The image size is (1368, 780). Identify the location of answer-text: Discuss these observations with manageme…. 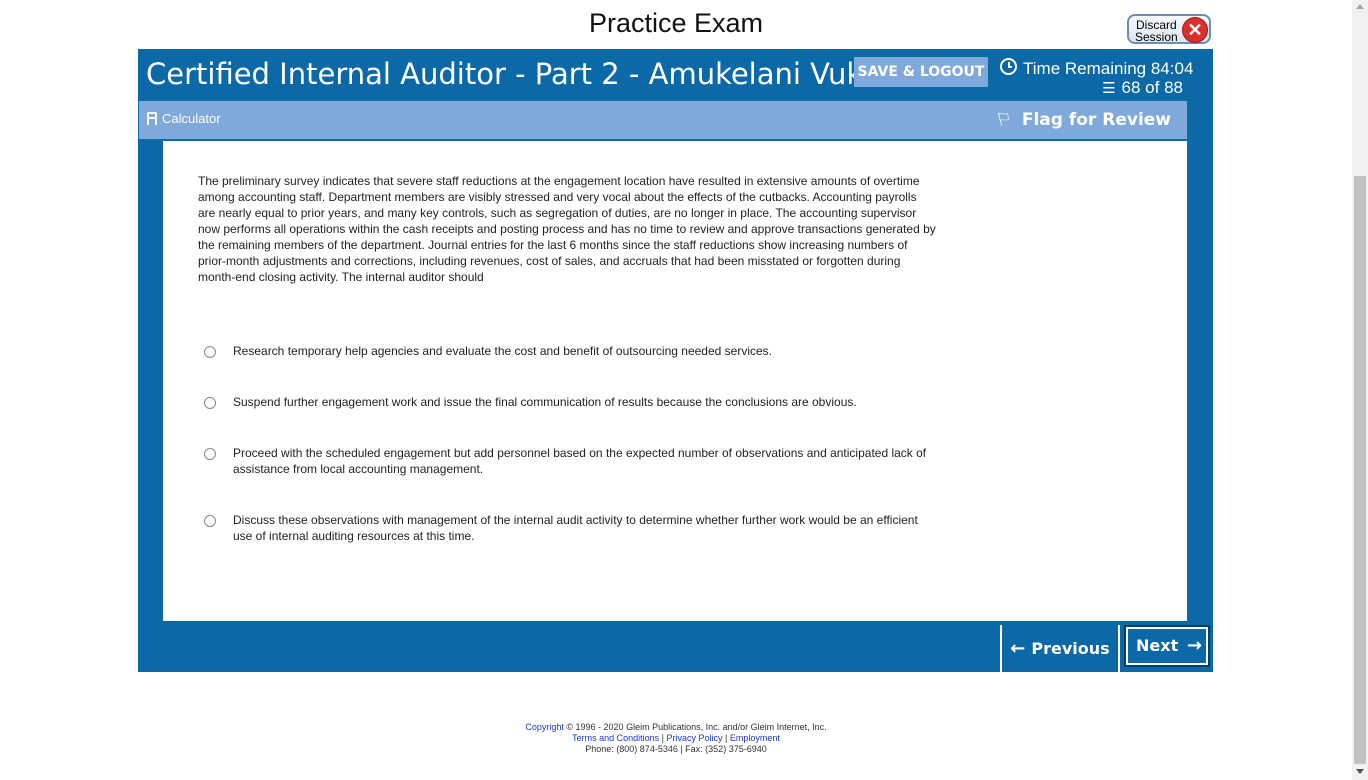
(575, 528).